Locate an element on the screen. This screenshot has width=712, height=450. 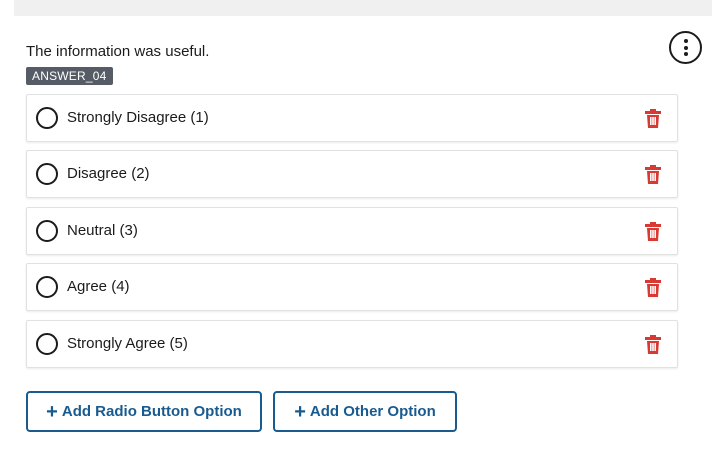
option-label: Neutral (3) is located at coordinates (102, 230).